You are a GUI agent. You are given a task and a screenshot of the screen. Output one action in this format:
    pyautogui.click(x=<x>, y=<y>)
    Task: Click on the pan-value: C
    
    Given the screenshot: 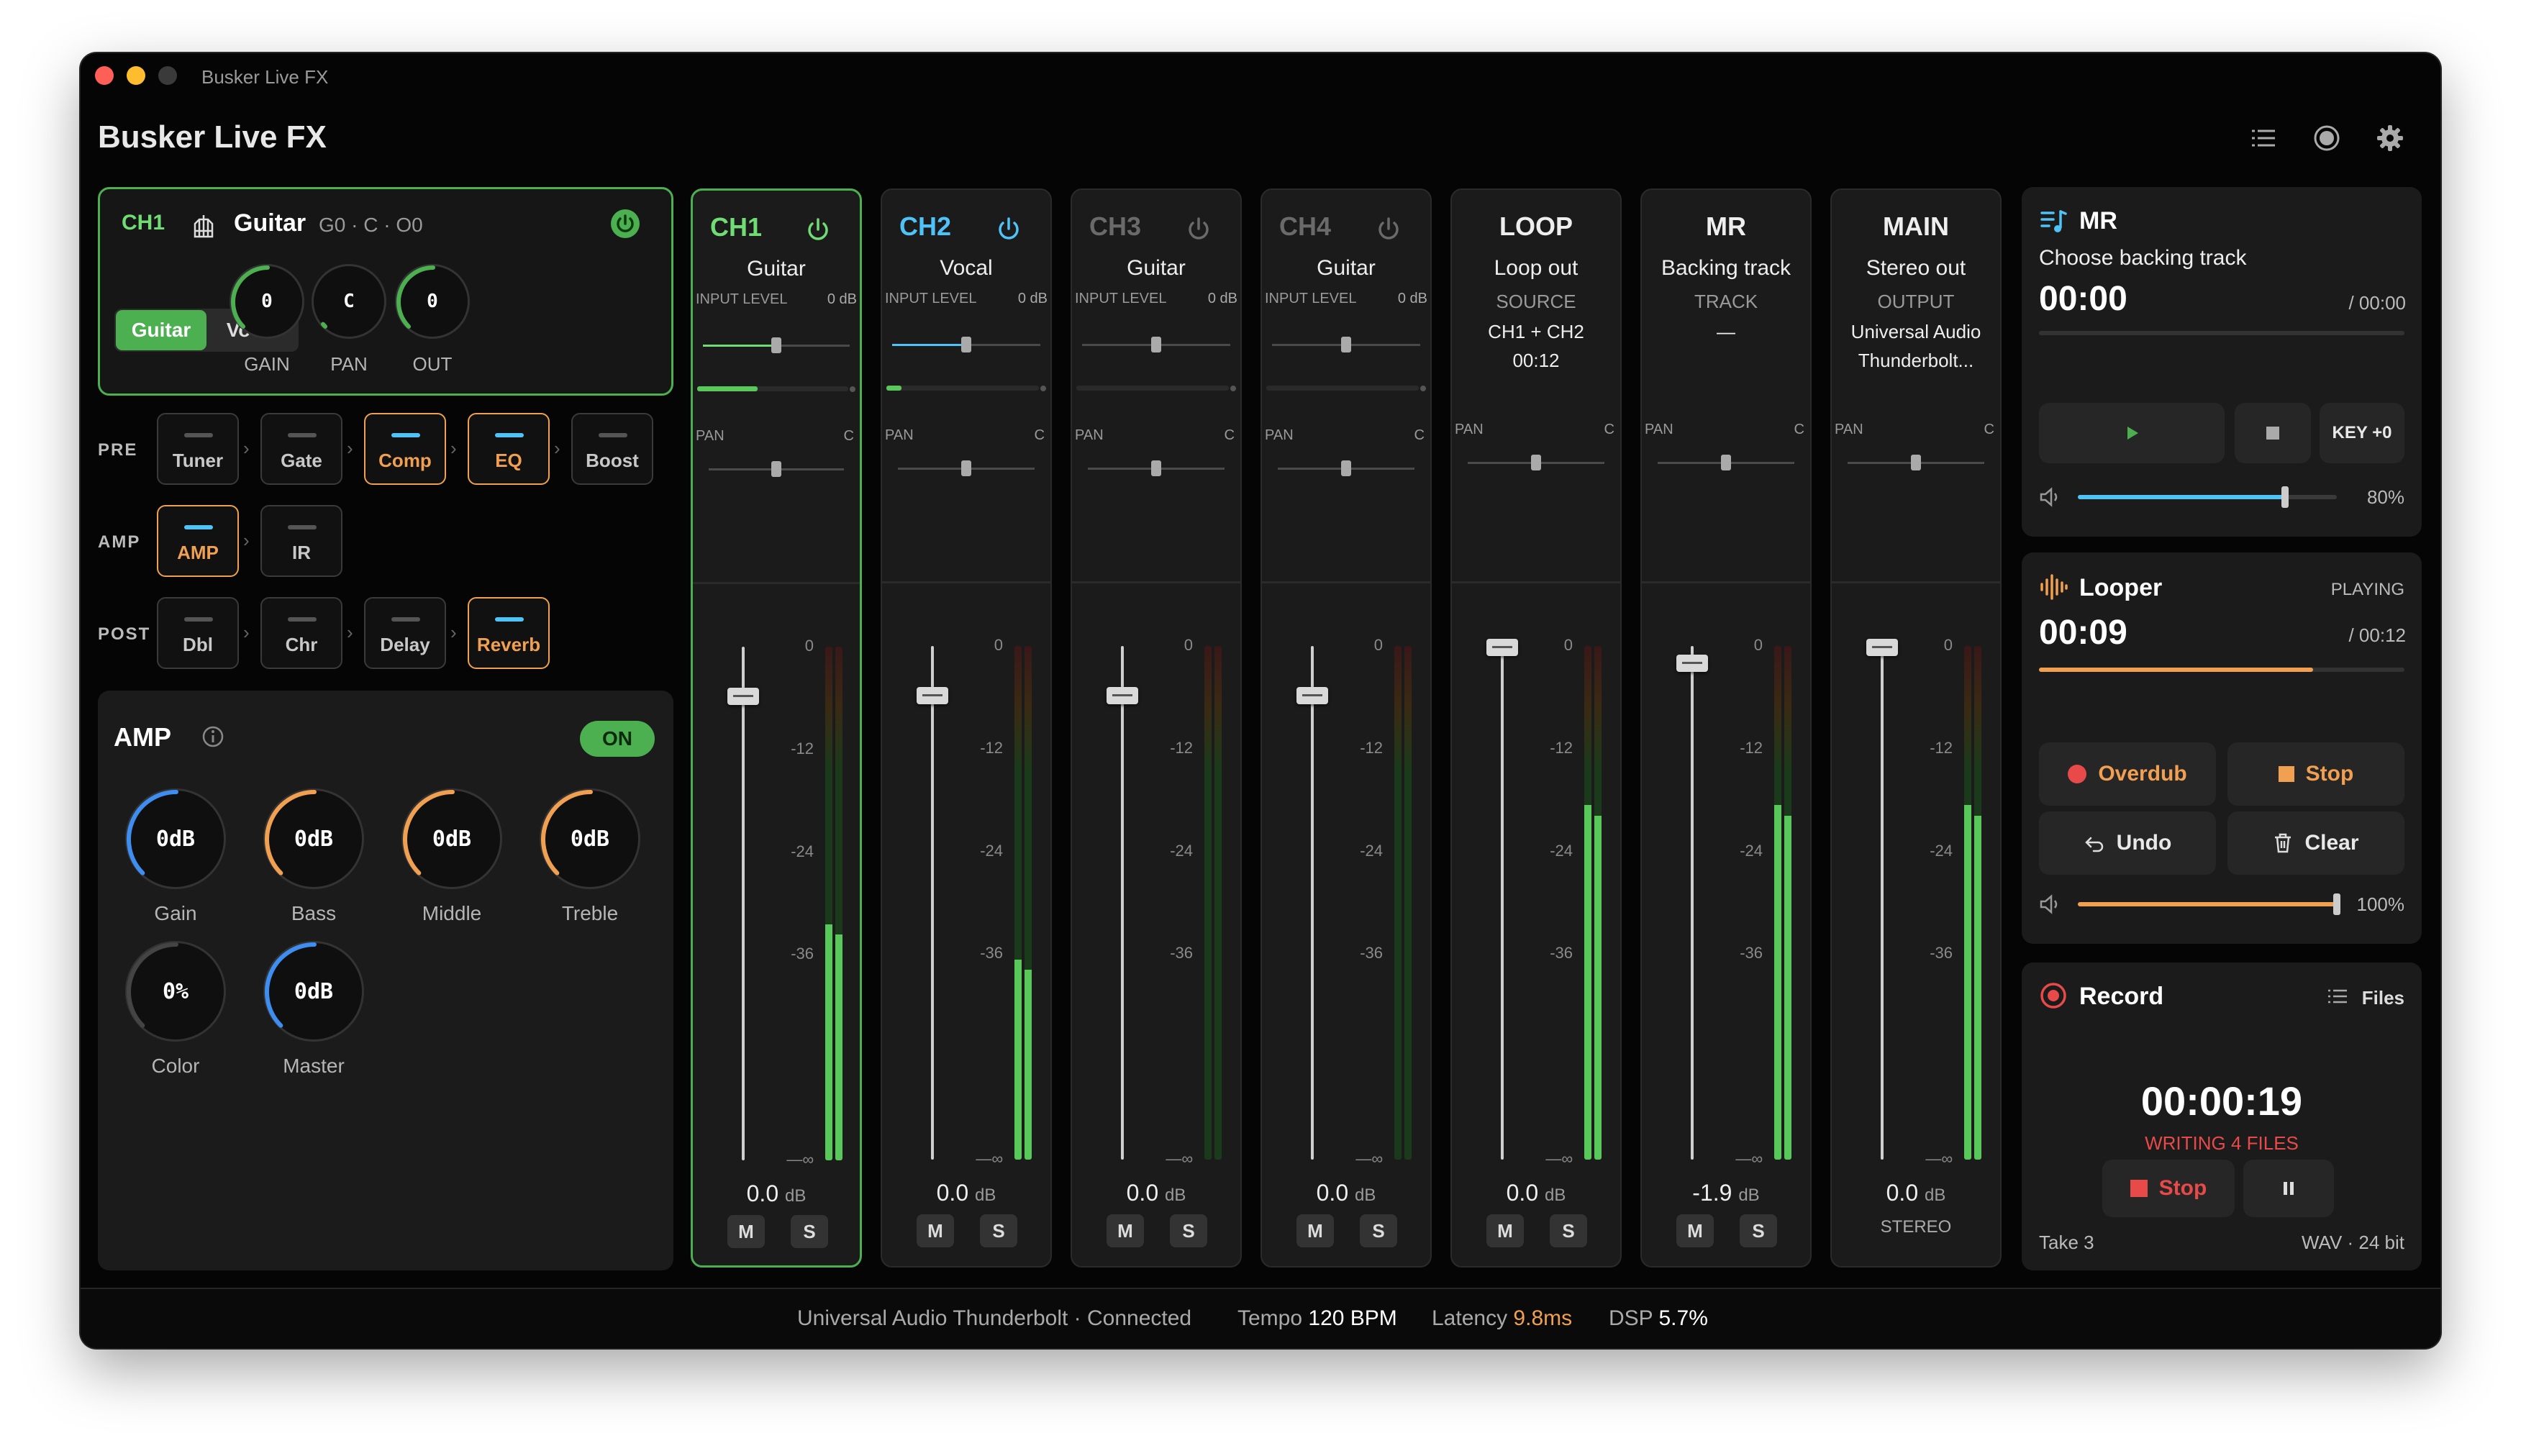 What is the action you would take?
    pyautogui.click(x=1989, y=429)
    